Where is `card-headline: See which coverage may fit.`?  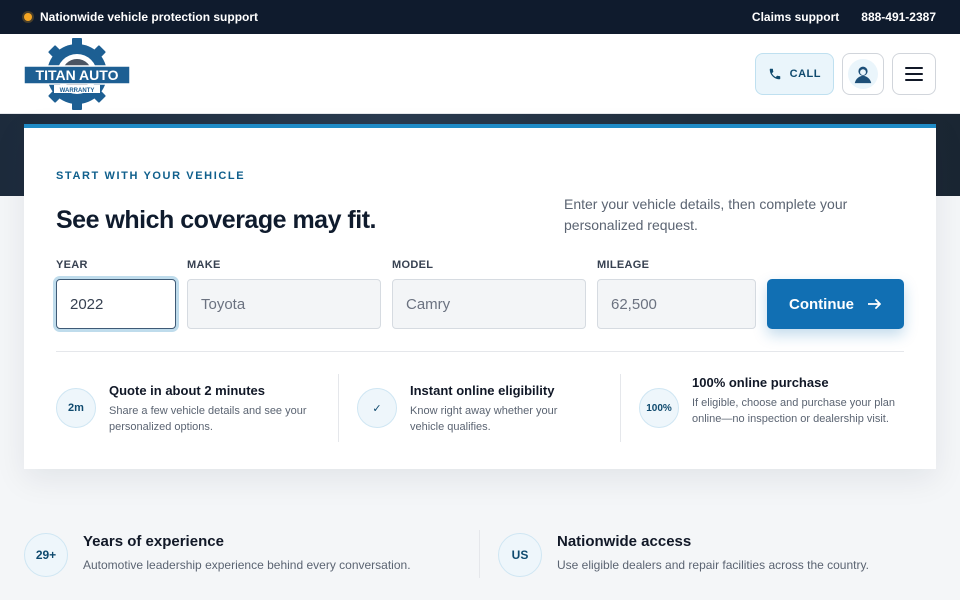 card-headline: See which coverage may fit. is located at coordinates (216, 220).